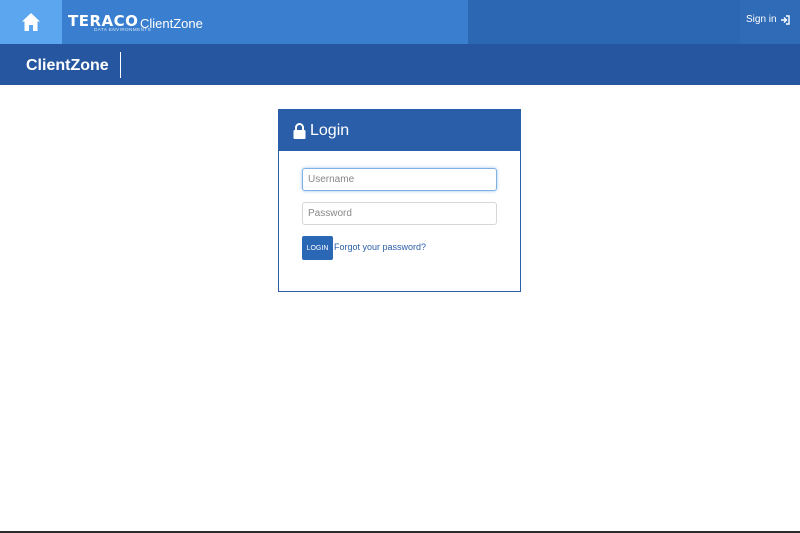 The width and height of the screenshot is (800, 533). I want to click on home-button, so click(31, 22).